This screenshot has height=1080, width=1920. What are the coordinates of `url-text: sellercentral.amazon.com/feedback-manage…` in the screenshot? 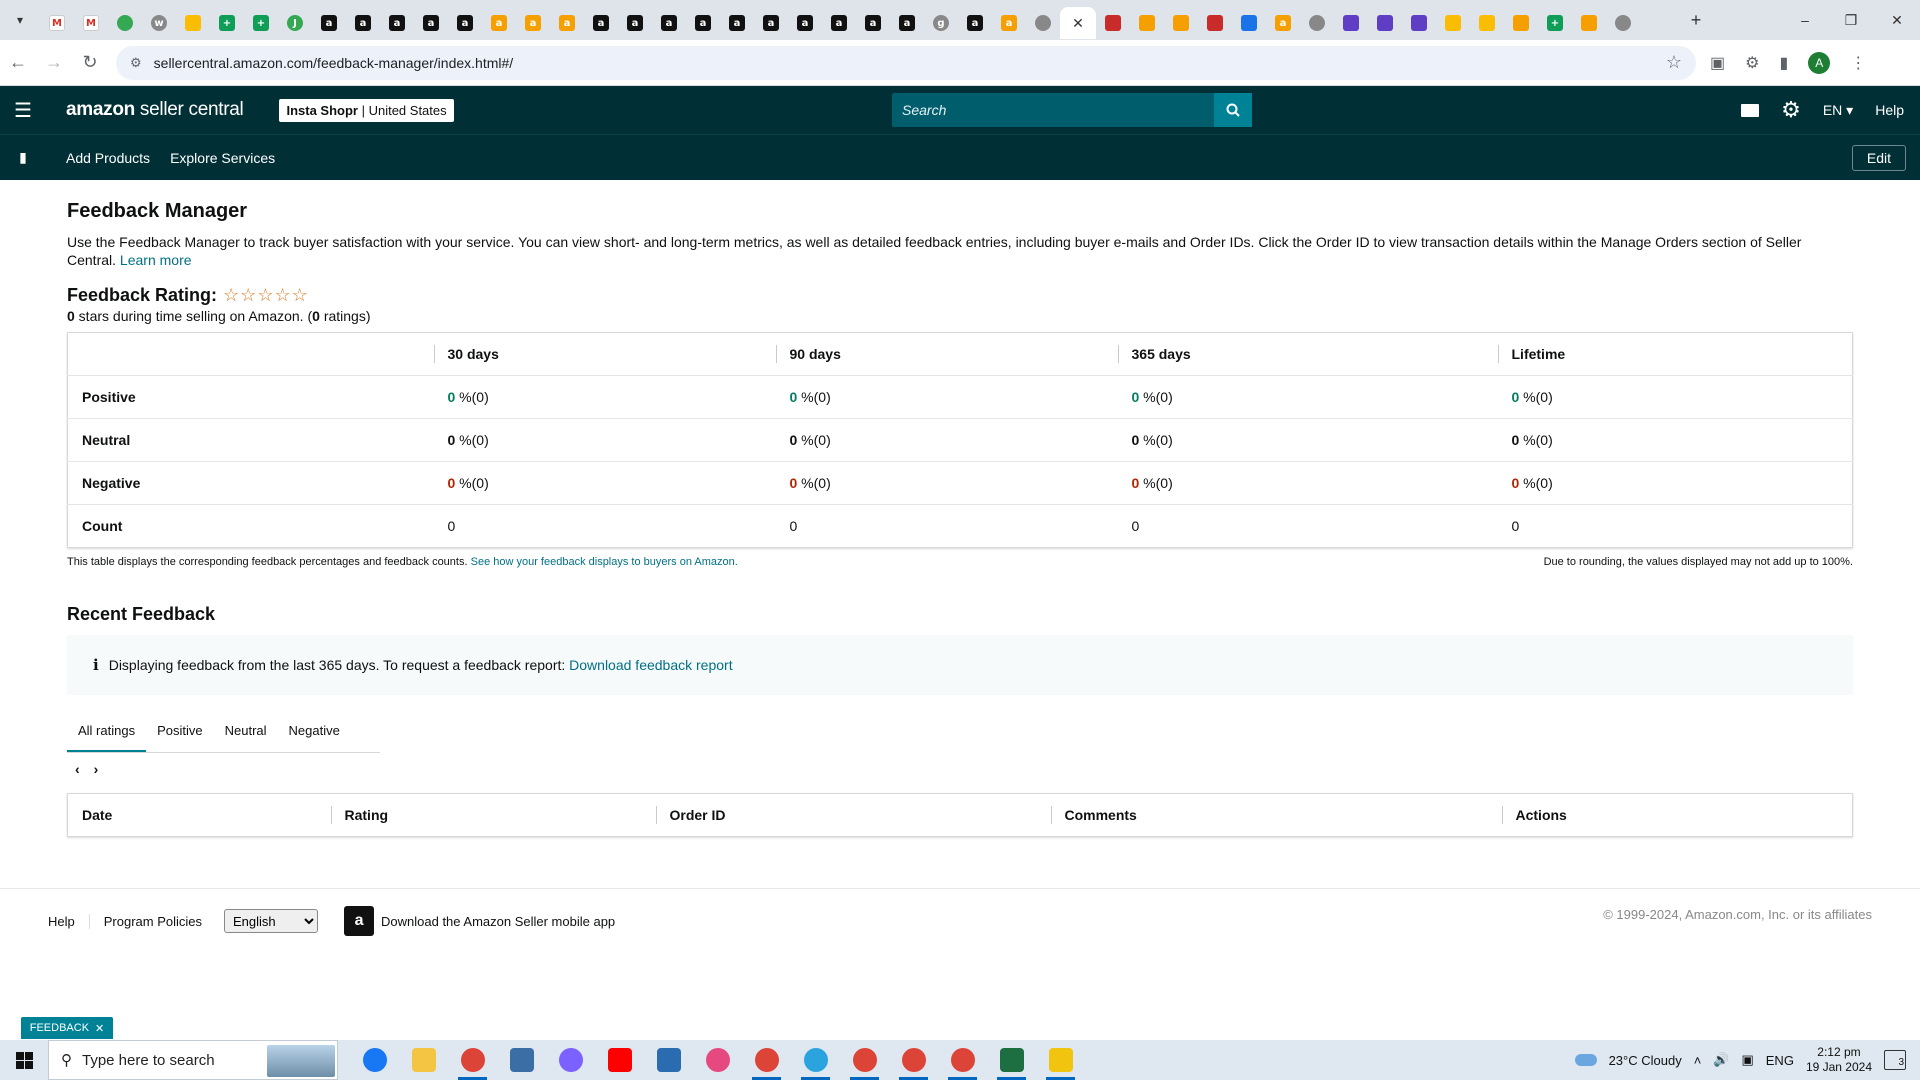 It's located at (910, 63).